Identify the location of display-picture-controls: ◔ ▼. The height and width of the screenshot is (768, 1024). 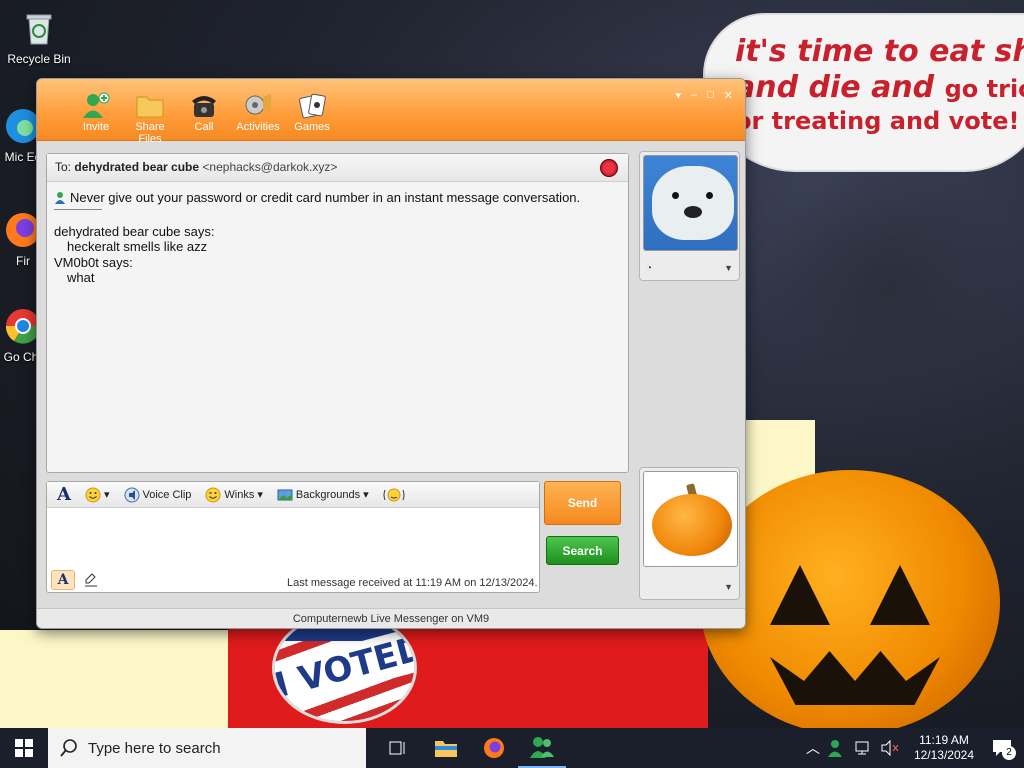
(689, 268).